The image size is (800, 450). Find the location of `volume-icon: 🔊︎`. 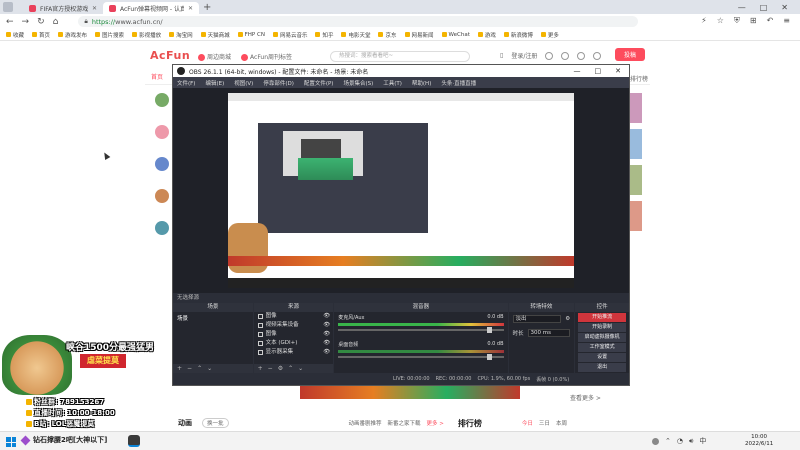

volume-icon: 🔊︎ is located at coordinates (691, 441).